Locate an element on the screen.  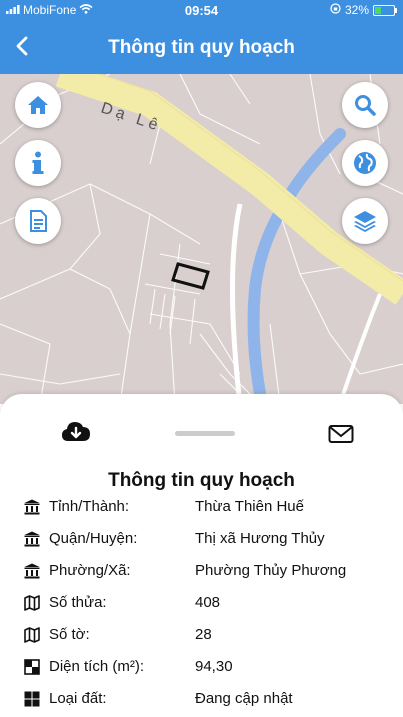
info-row-value: Thừa Thiên Huế is located at coordinates (249, 506).